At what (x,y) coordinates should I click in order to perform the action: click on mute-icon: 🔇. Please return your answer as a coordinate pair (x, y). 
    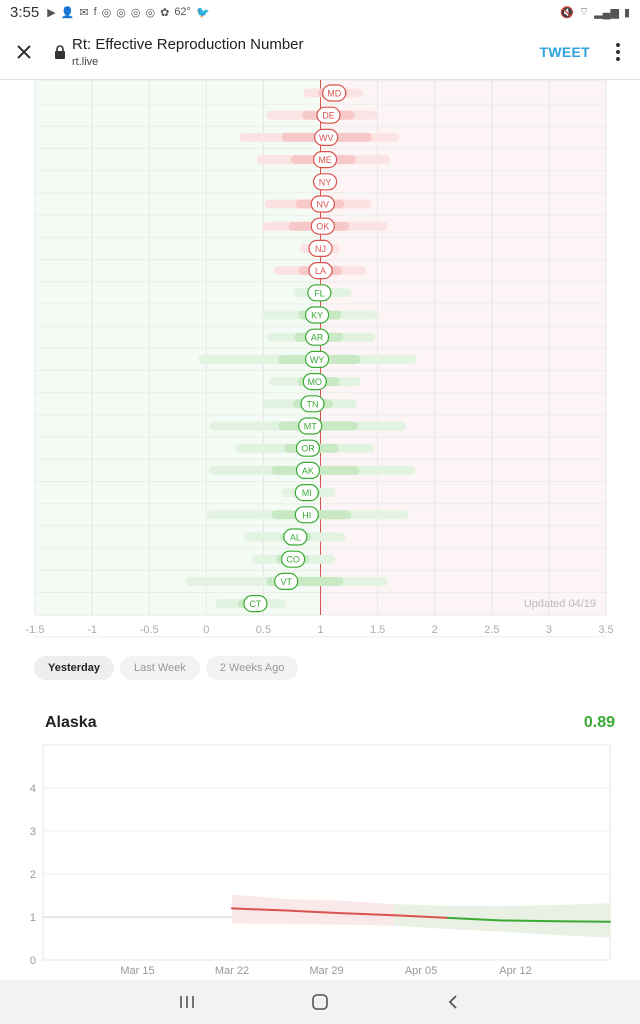
    Looking at the image, I should click on (567, 12).